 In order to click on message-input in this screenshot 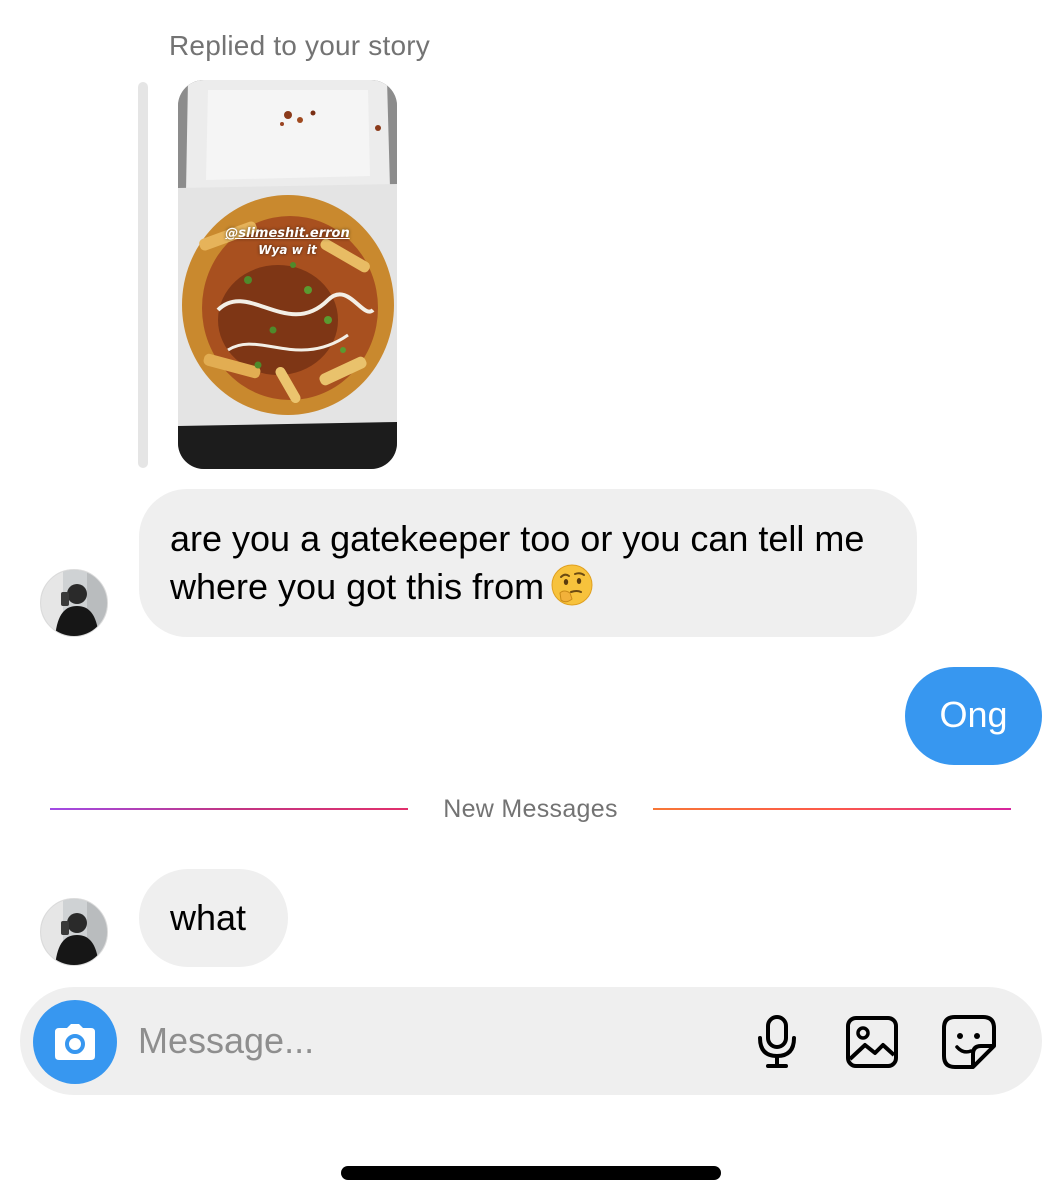, I will do `click(418, 1041)`.